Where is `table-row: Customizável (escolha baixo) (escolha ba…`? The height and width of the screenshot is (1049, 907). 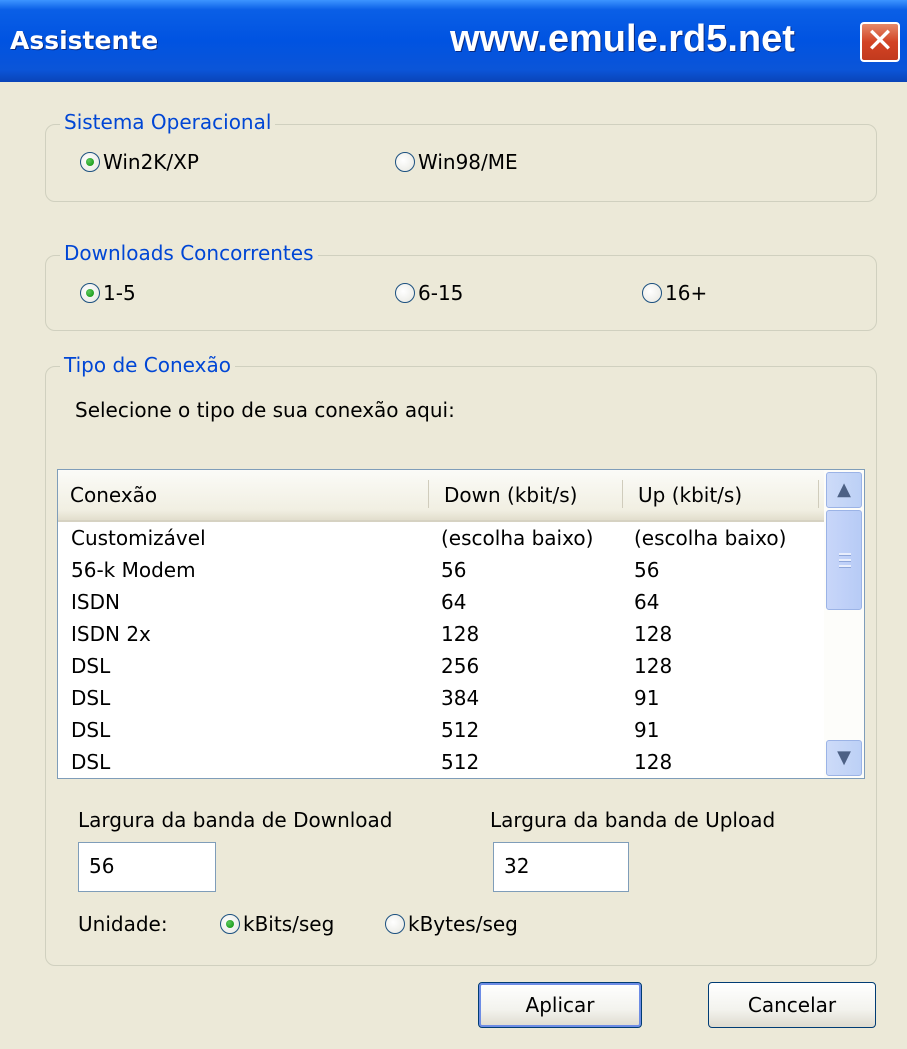
table-row: Customizável (escolha baixo) (escolha ba… is located at coordinates (441, 538).